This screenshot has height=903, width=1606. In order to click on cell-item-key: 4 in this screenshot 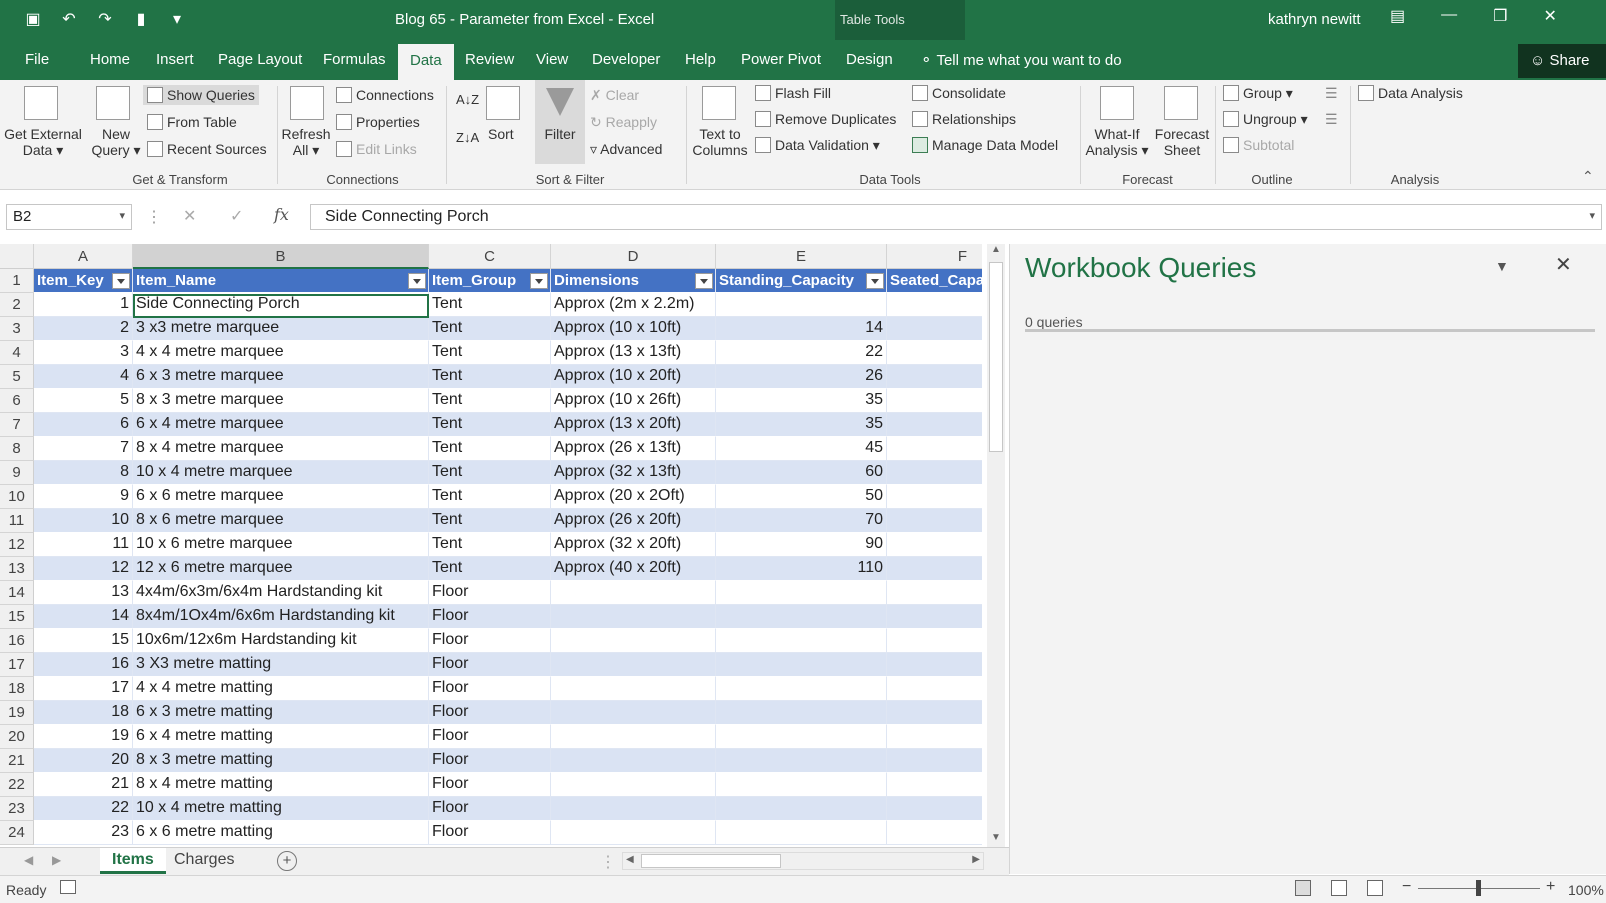, I will do `click(83, 377)`.